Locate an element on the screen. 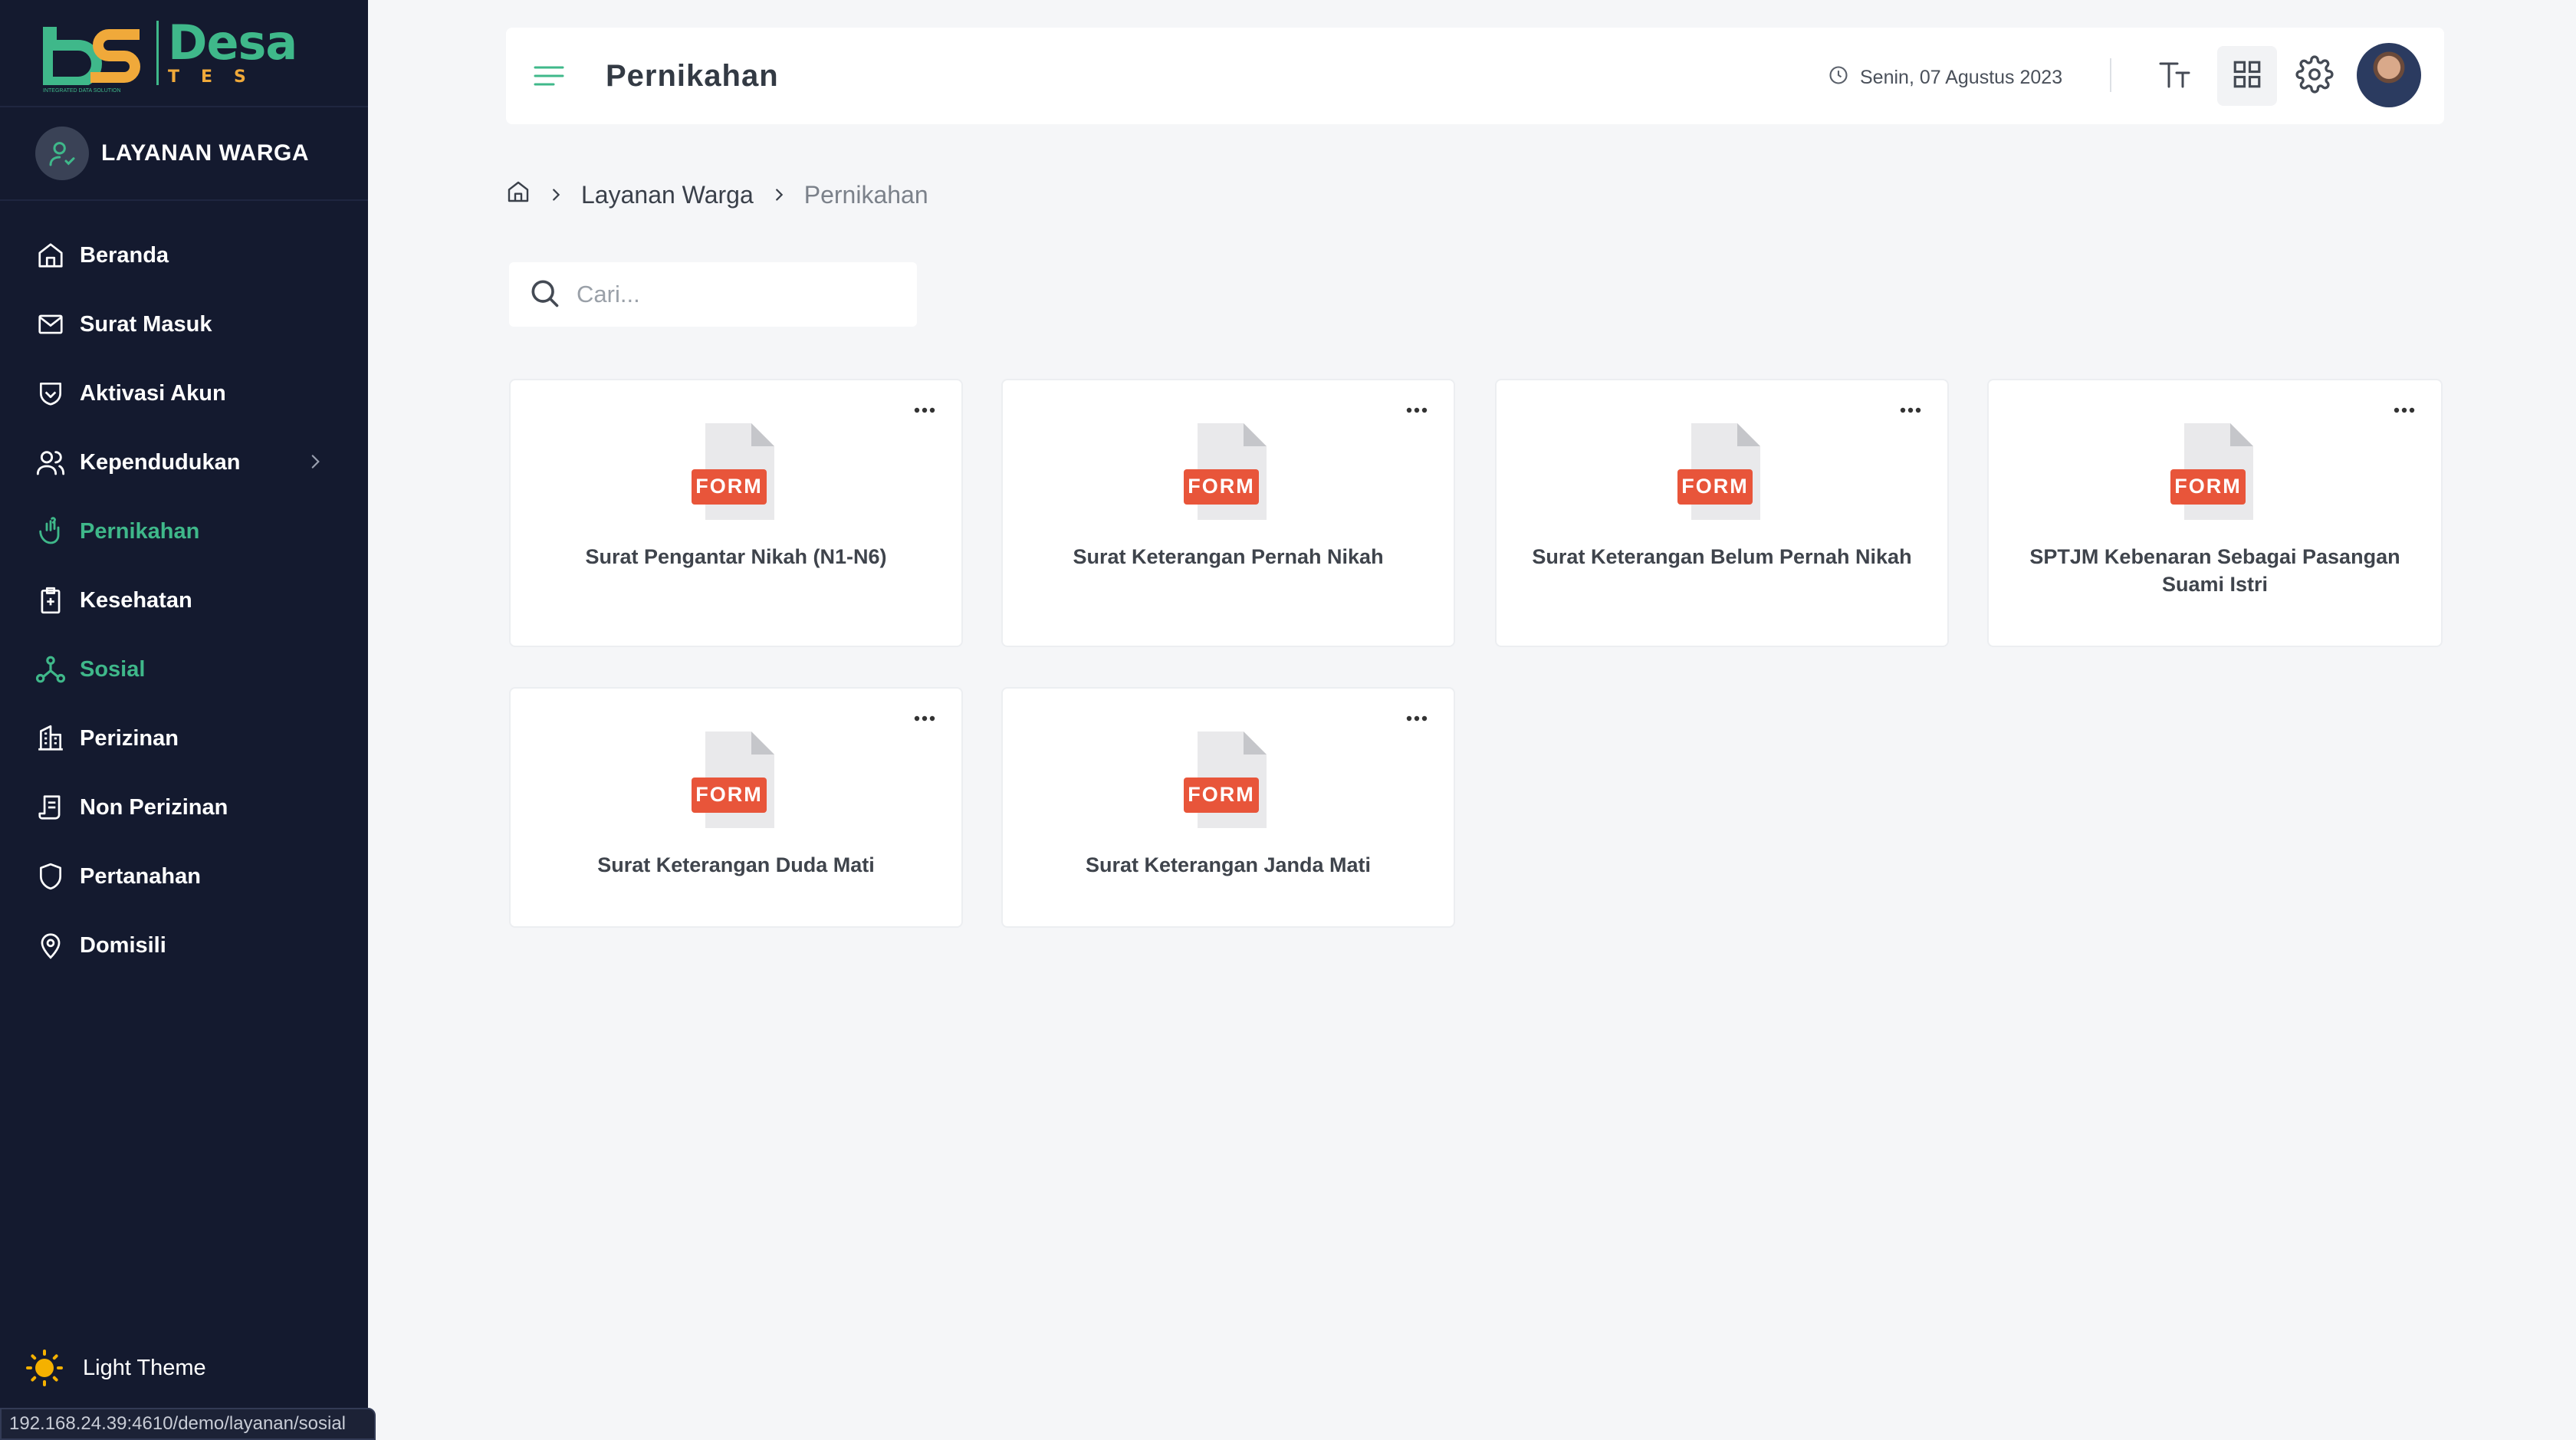 Image resolution: width=2576 pixels, height=1440 pixels. top-bar: Pernikahan Senin, 07 Agustus 2023 is located at coordinates (1475, 76).